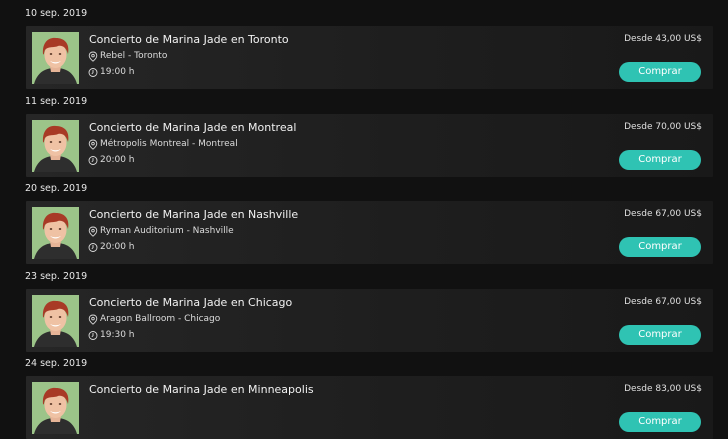  Describe the element at coordinates (117, 334) in the screenshot. I see `event-time: 19:30 h` at that location.